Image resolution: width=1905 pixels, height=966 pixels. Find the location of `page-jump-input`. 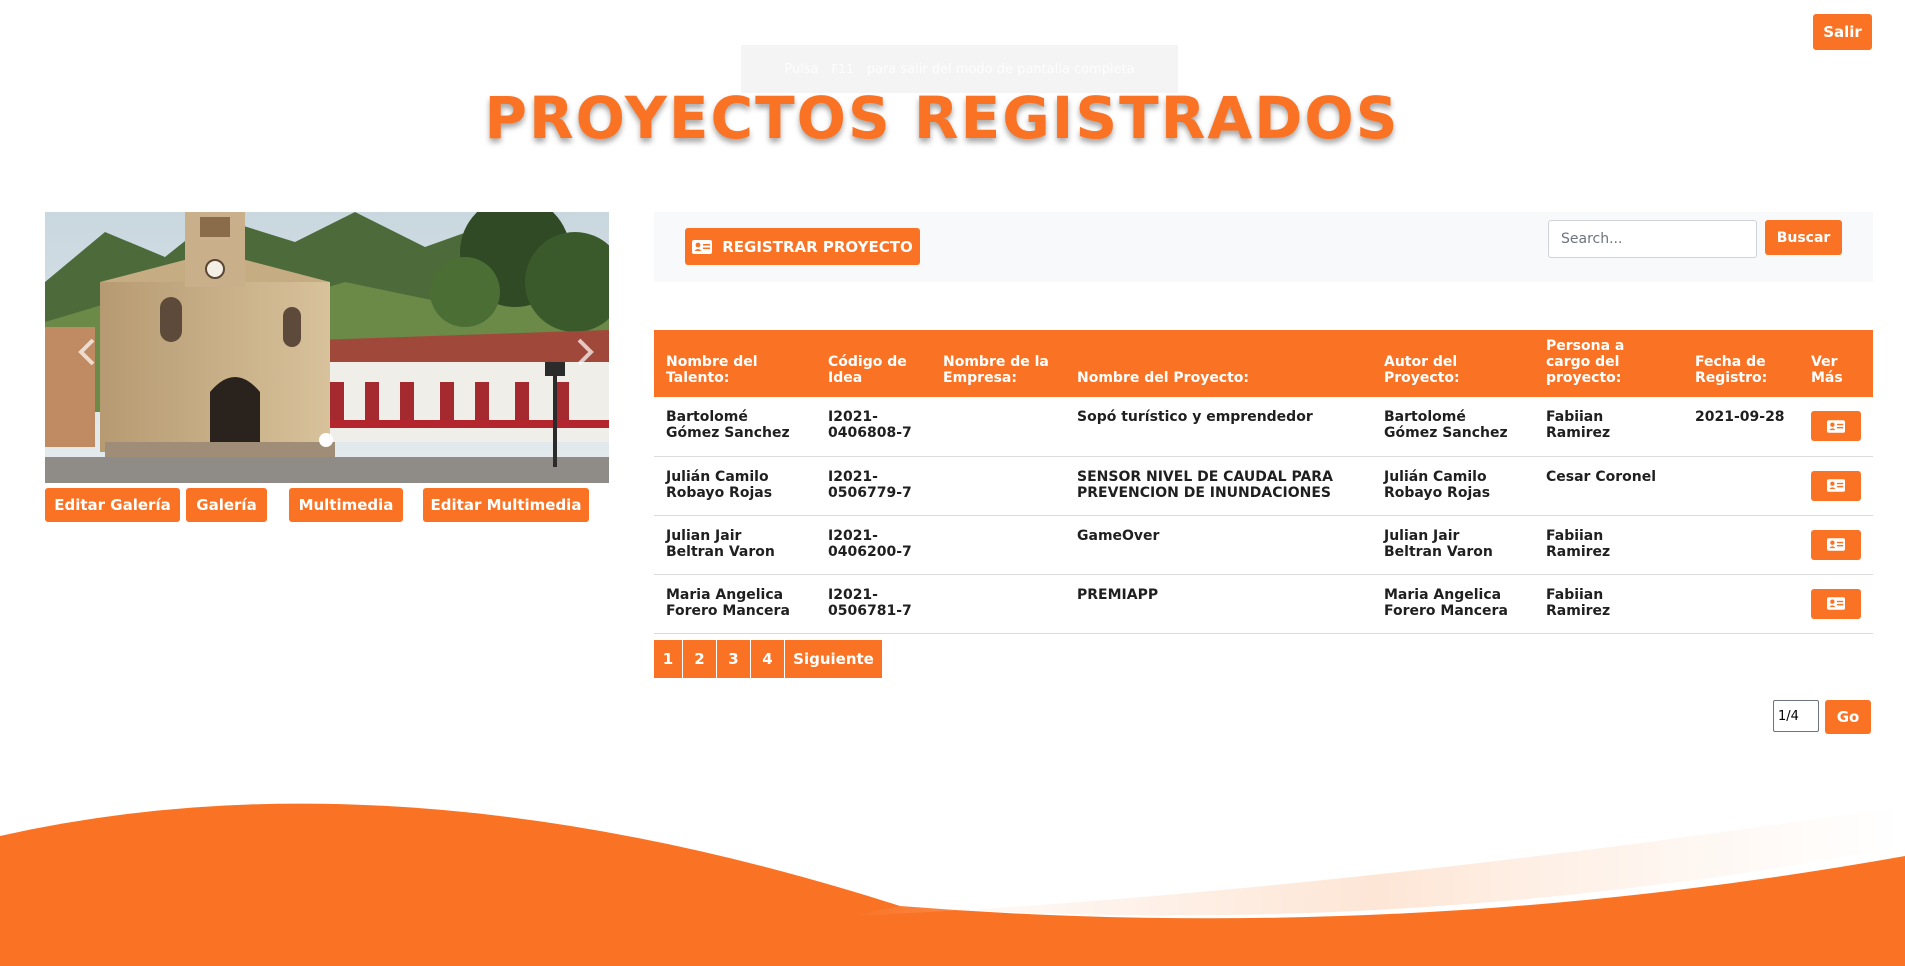

page-jump-input is located at coordinates (1796, 716).